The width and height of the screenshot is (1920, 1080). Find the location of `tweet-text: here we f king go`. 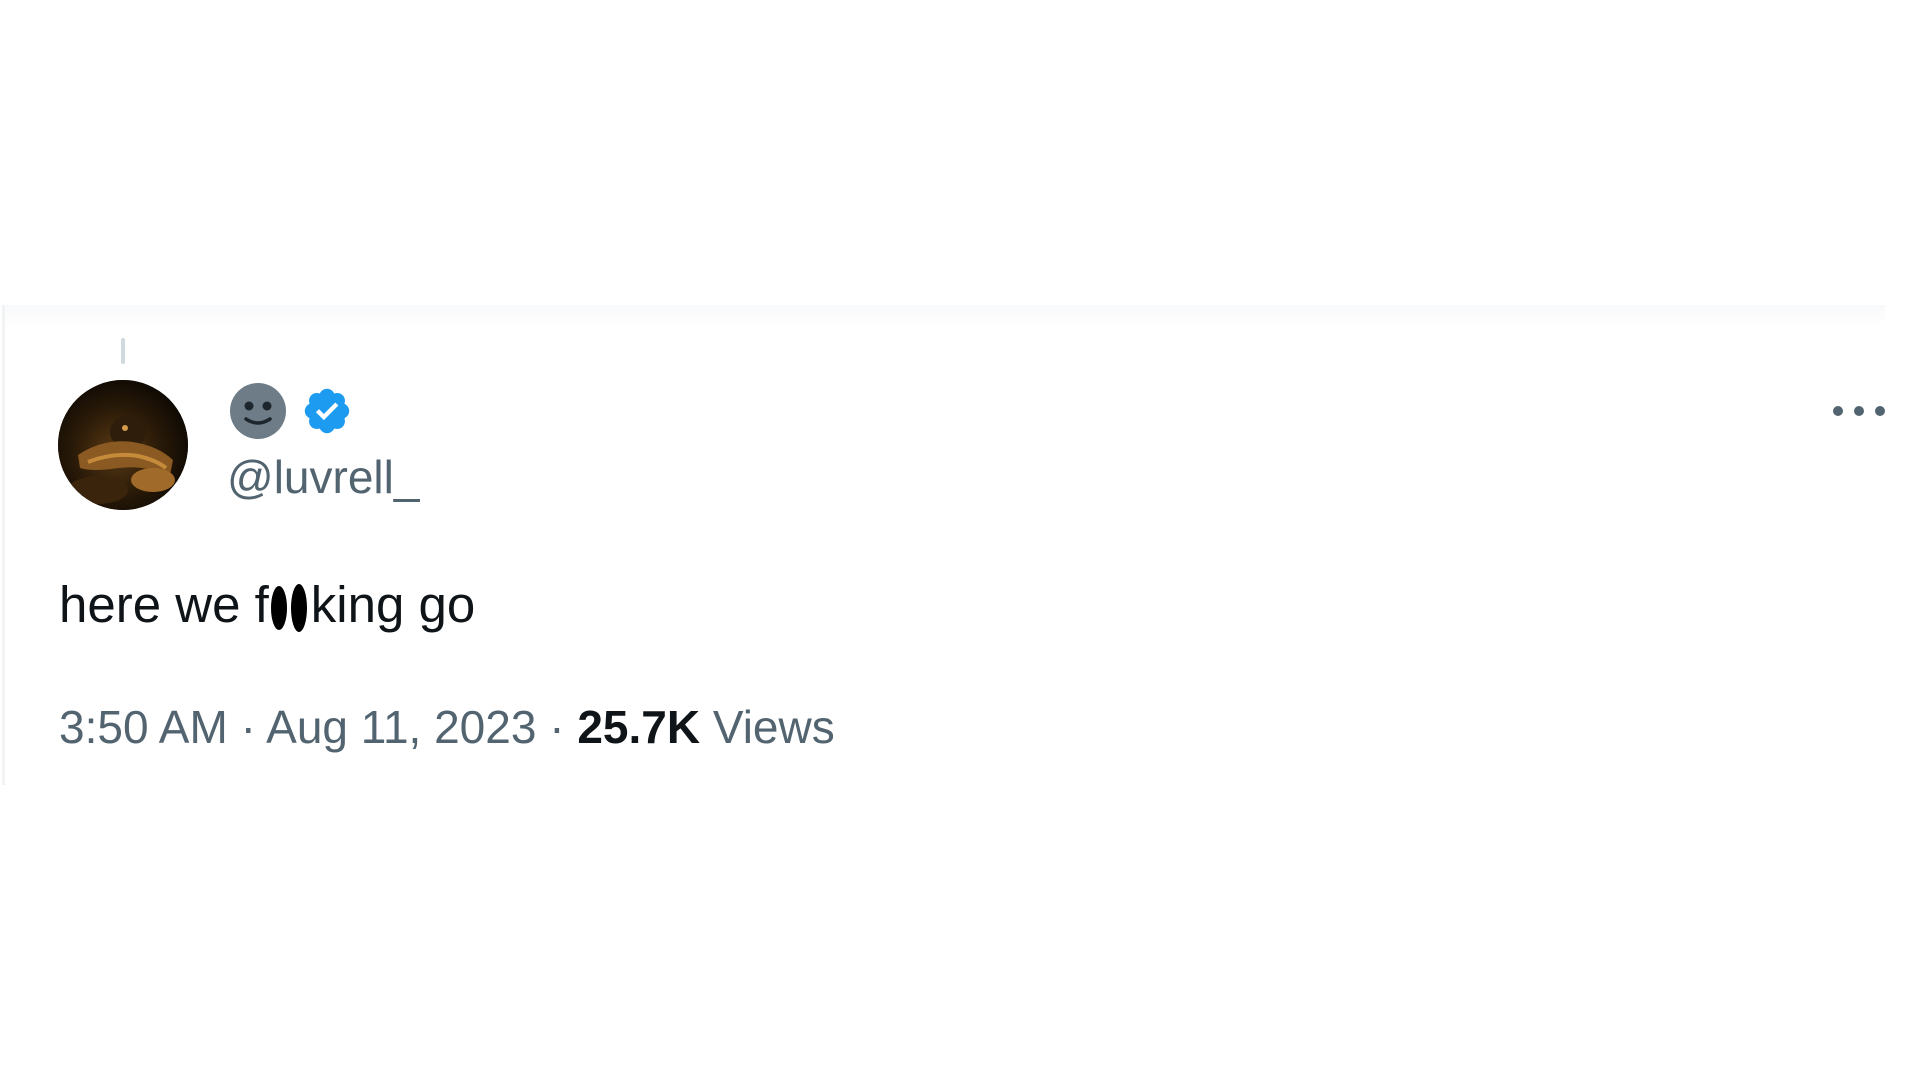

tweet-text: here we f king go is located at coordinates (267, 605).